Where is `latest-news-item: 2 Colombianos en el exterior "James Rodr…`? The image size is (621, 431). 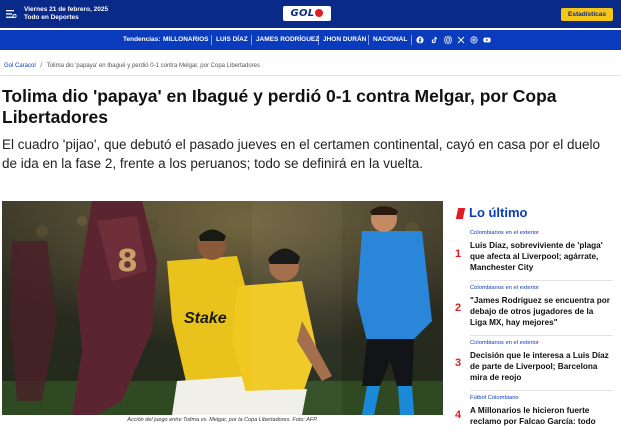
latest-news-item: 2 Colombianos en el exterior "James Rodr… is located at coordinates (532, 309).